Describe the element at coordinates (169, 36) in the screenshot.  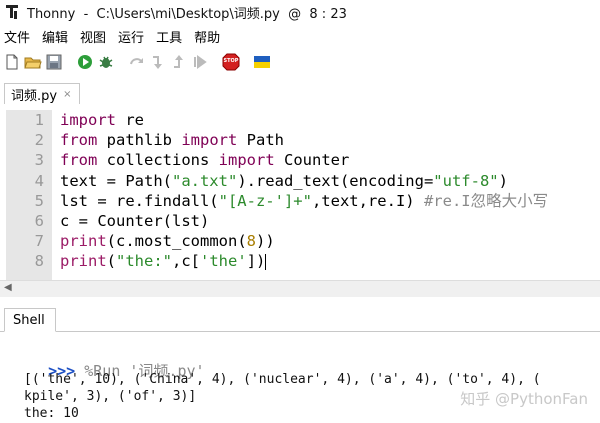
I see `menu-tools: 工具` at that location.